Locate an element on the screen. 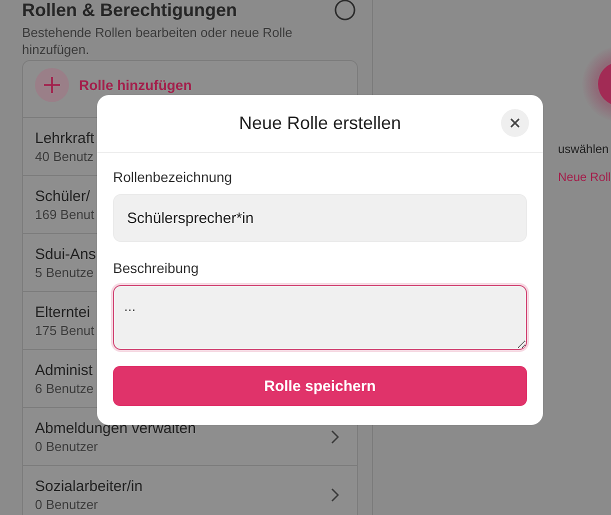 The image size is (611, 515). role-user-count: 6 Benutze is located at coordinates (64, 388).